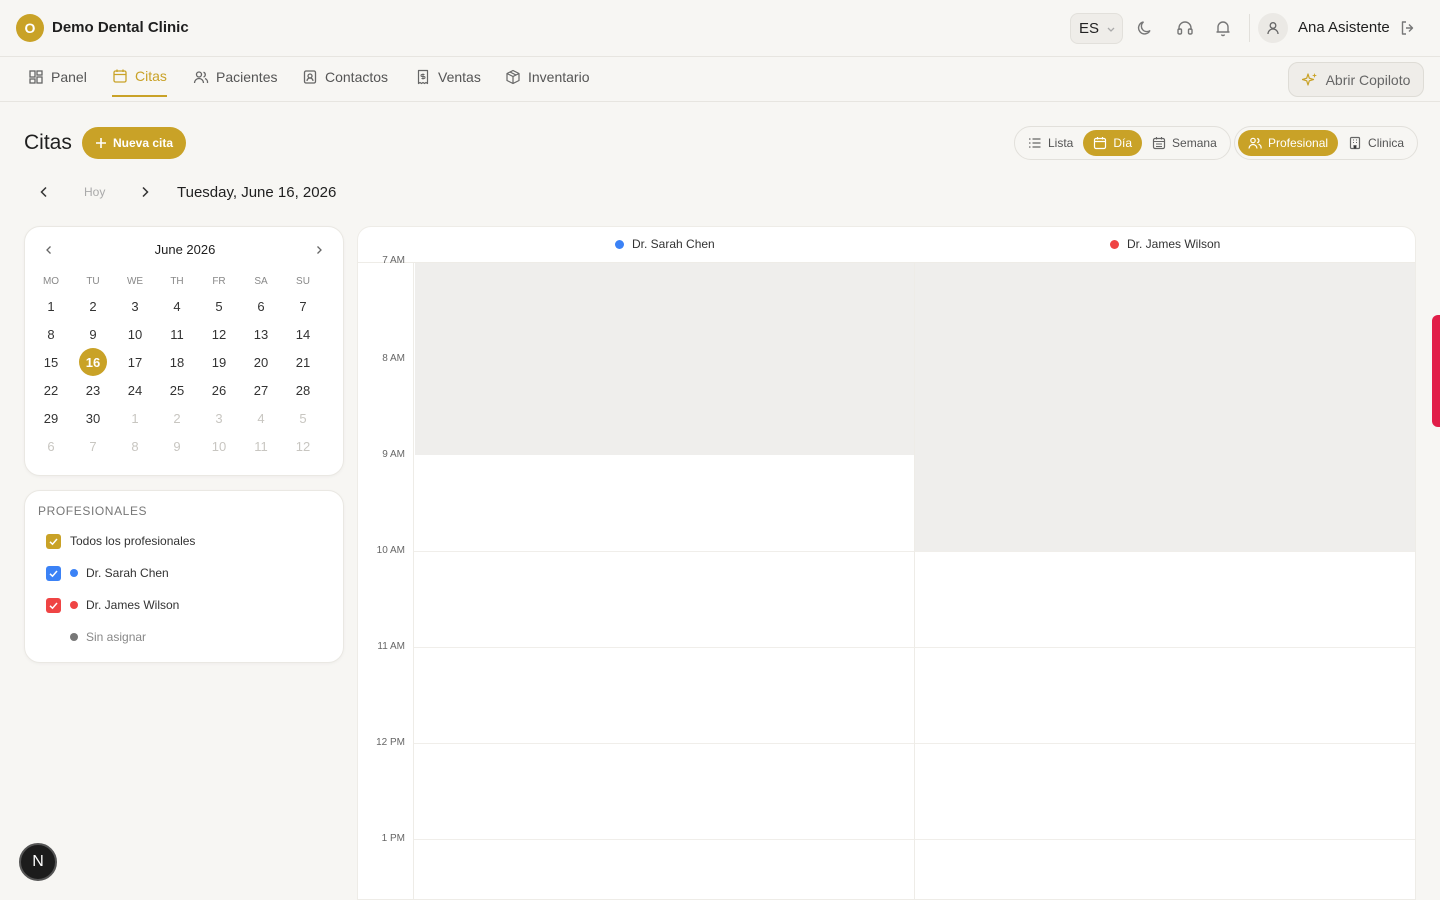 The image size is (1440, 900). What do you see at coordinates (1436, 371) in the screenshot?
I see `feedback-tab` at bounding box center [1436, 371].